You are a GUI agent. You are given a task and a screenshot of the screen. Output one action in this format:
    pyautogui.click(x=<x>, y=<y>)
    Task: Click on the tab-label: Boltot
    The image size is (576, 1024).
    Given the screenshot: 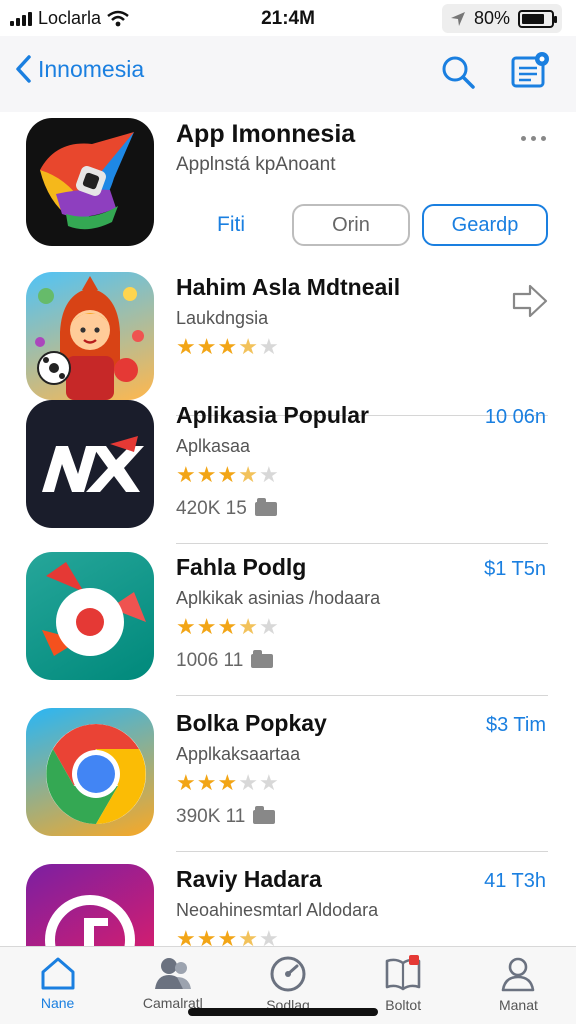 What is the action you would take?
    pyautogui.click(x=403, y=1005)
    